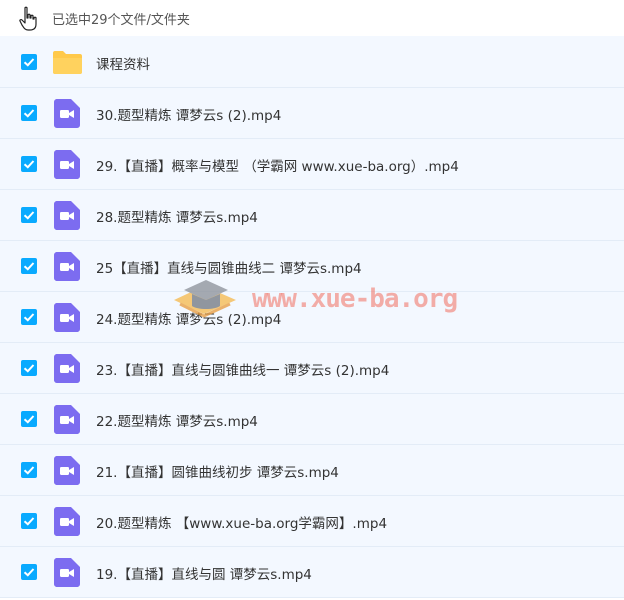  What do you see at coordinates (189, 320) in the screenshot?
I see `file-name: 24.题型精炼 谭梦云s (2).mp4` at bounding box center [189, 320].